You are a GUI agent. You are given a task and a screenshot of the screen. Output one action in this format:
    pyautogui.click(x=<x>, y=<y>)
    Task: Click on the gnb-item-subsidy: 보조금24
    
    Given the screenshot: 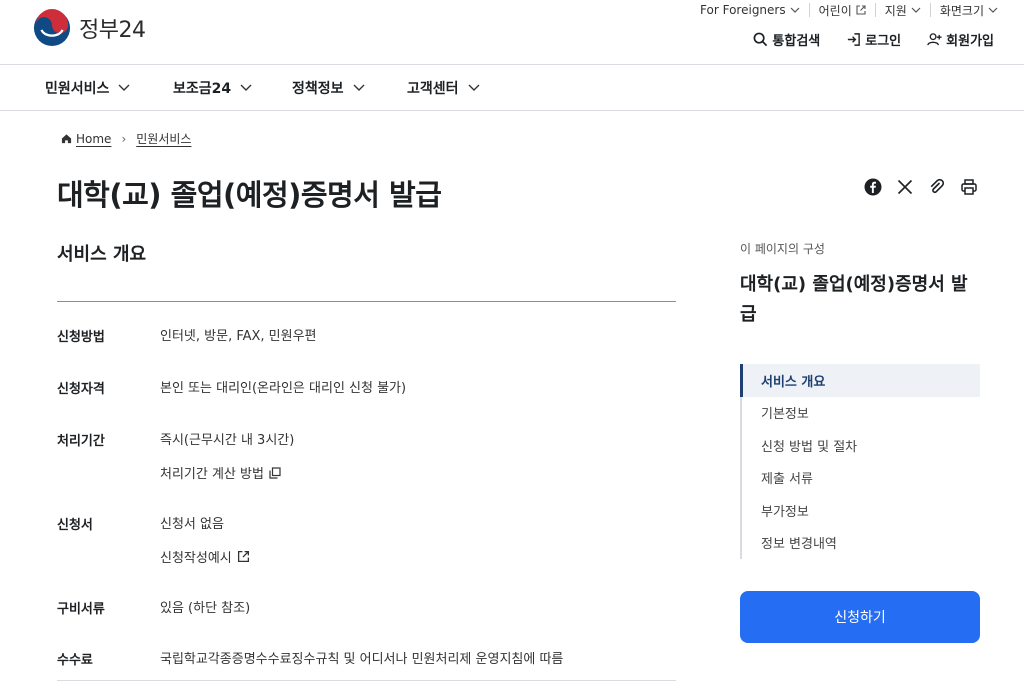 What is the action you would take?
    pyautogui.click(x=212, y=87)
    